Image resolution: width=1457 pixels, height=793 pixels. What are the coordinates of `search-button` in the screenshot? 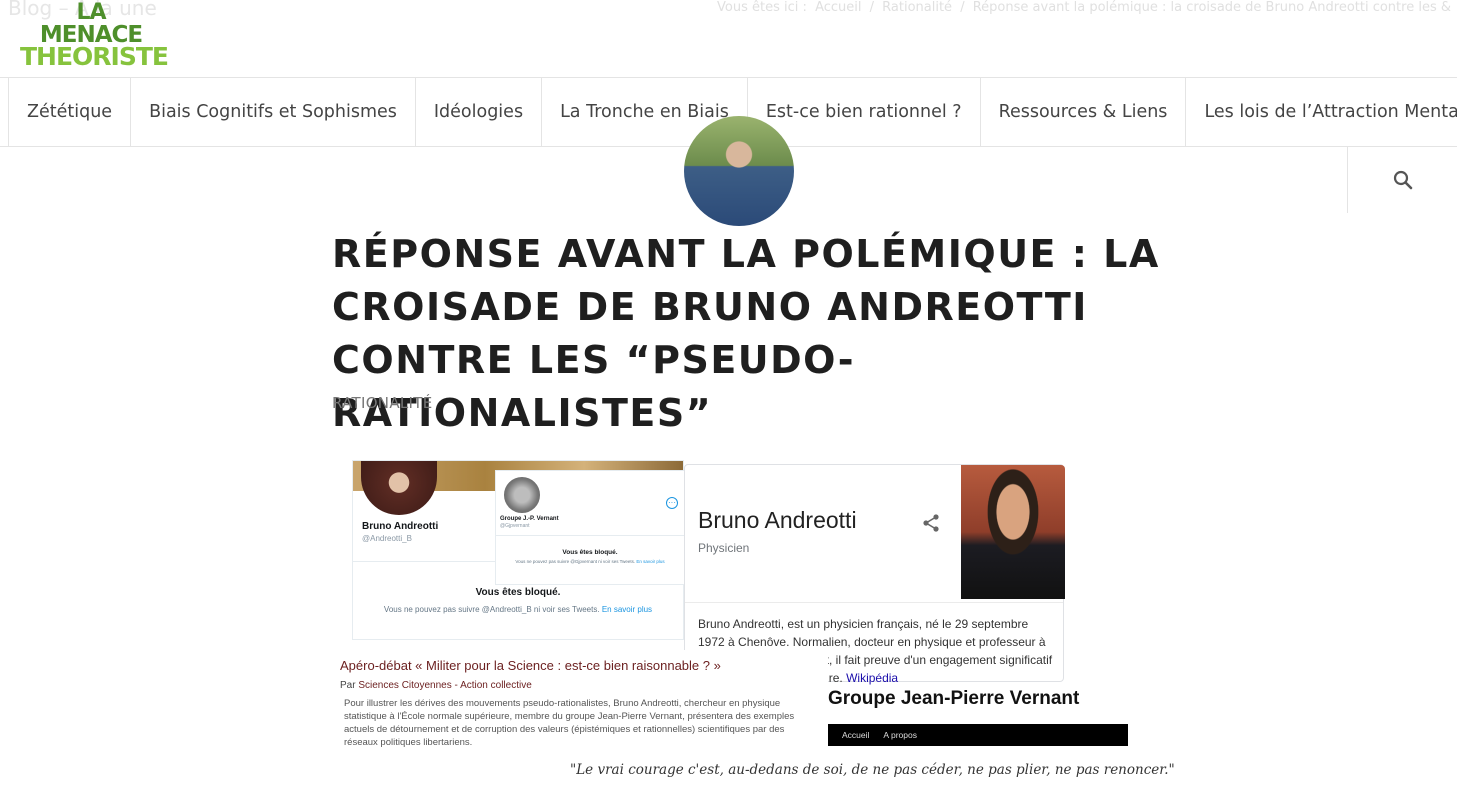 It's located at (1402, 180).